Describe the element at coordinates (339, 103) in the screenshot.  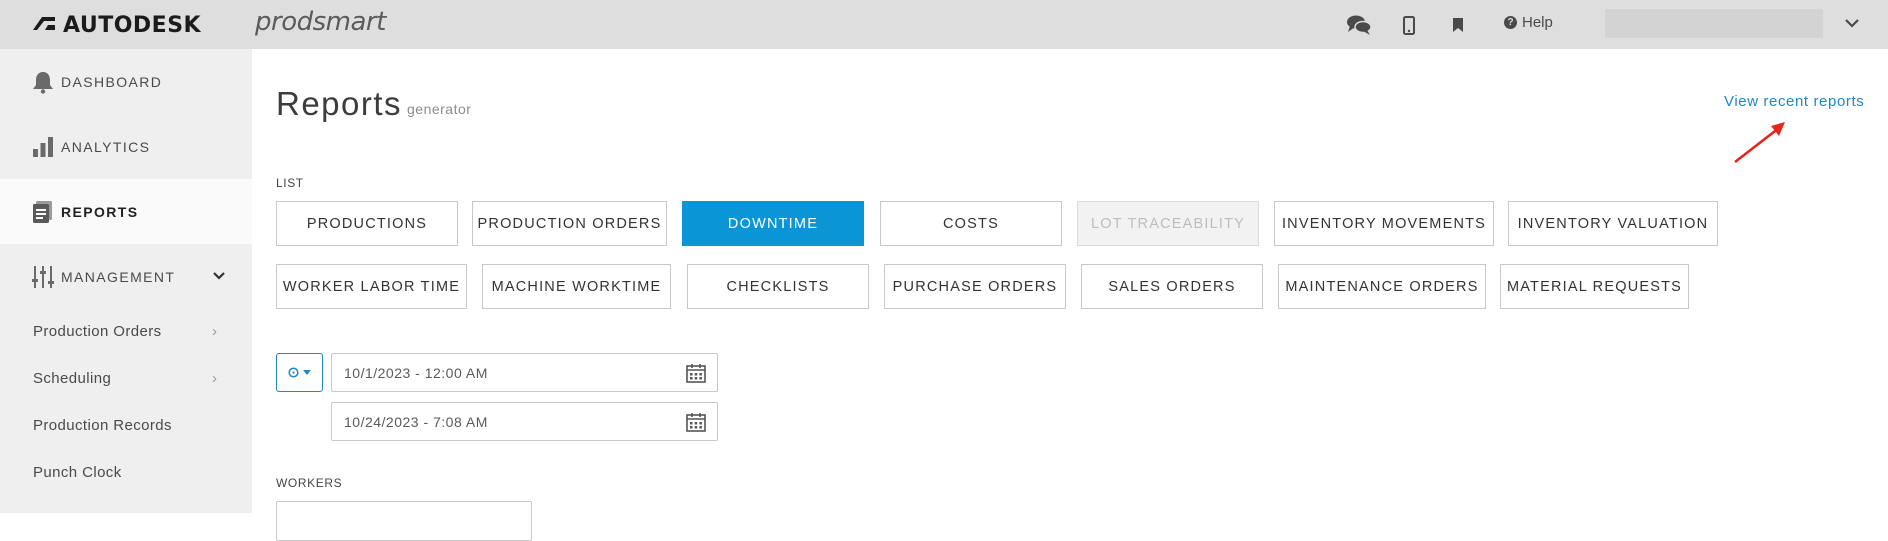
I see `page-title: Reports` at that location.